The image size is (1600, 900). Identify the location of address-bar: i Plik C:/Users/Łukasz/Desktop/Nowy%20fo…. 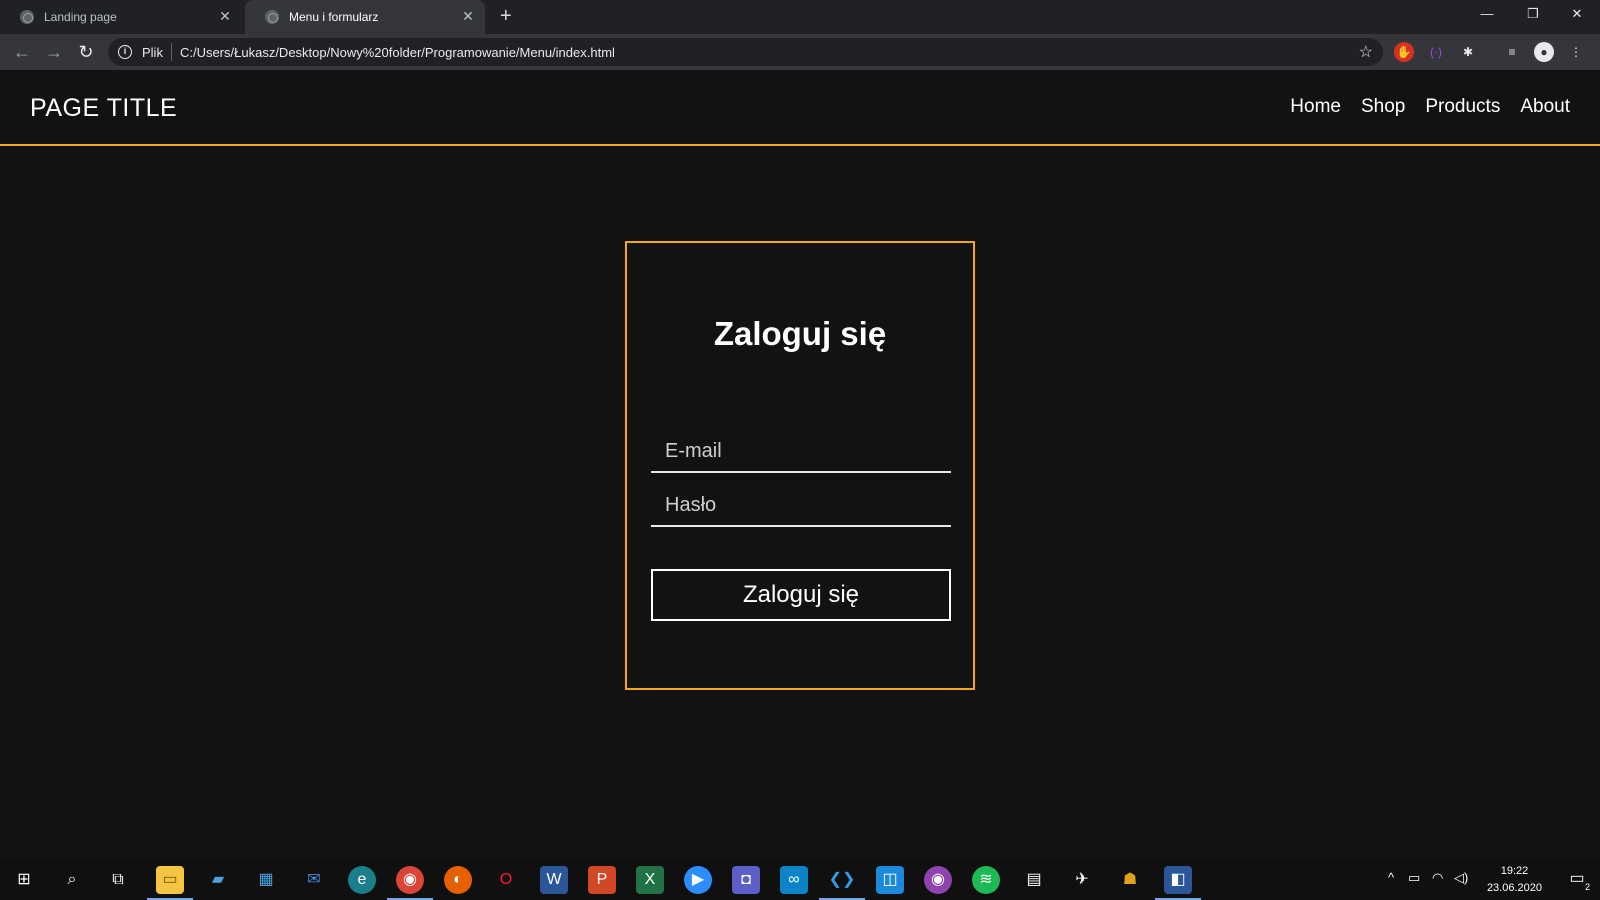
(745, 52).